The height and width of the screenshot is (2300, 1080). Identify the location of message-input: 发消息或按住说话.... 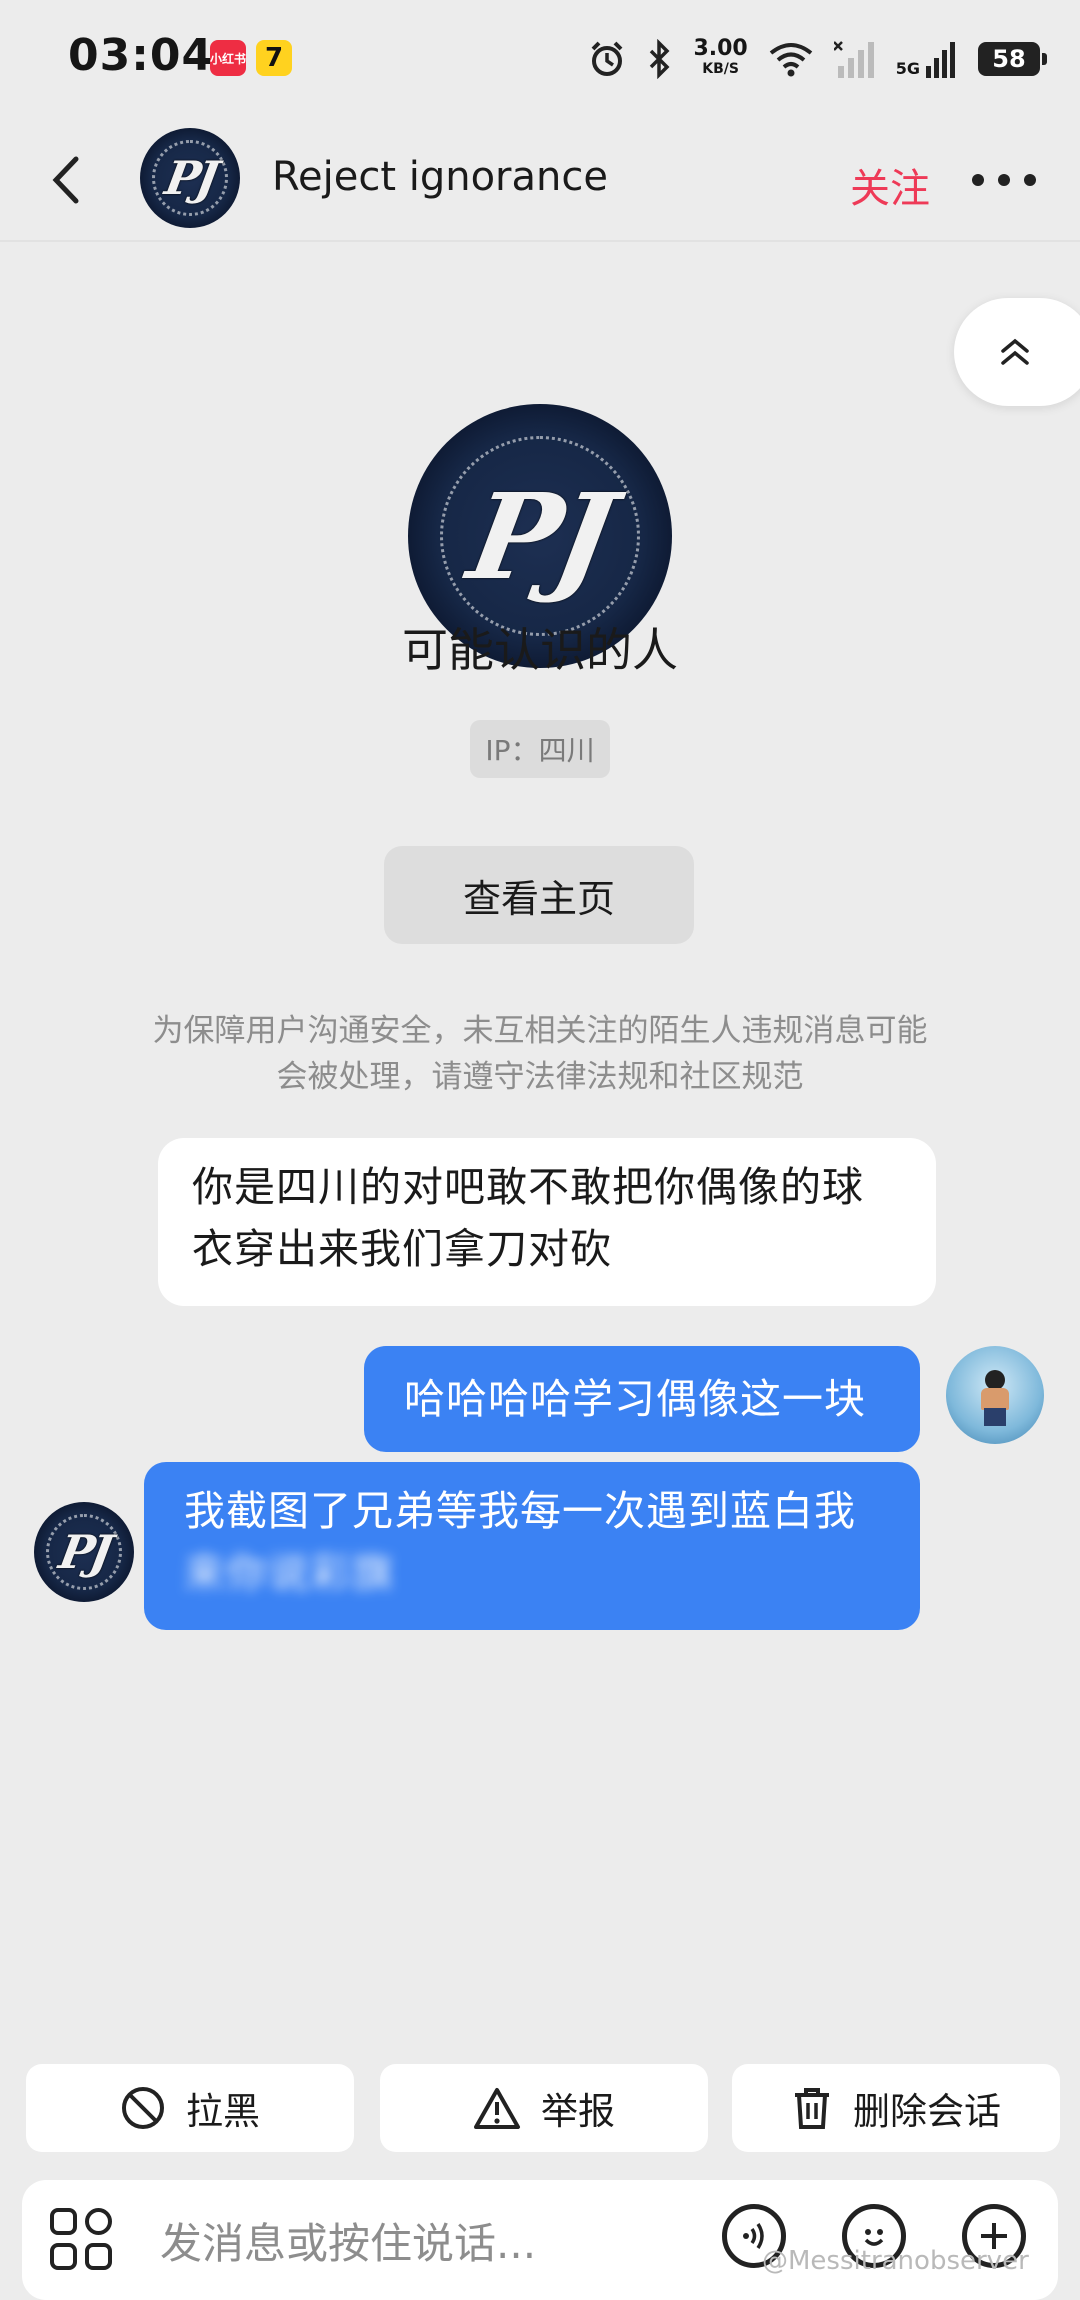
(348, 2240).